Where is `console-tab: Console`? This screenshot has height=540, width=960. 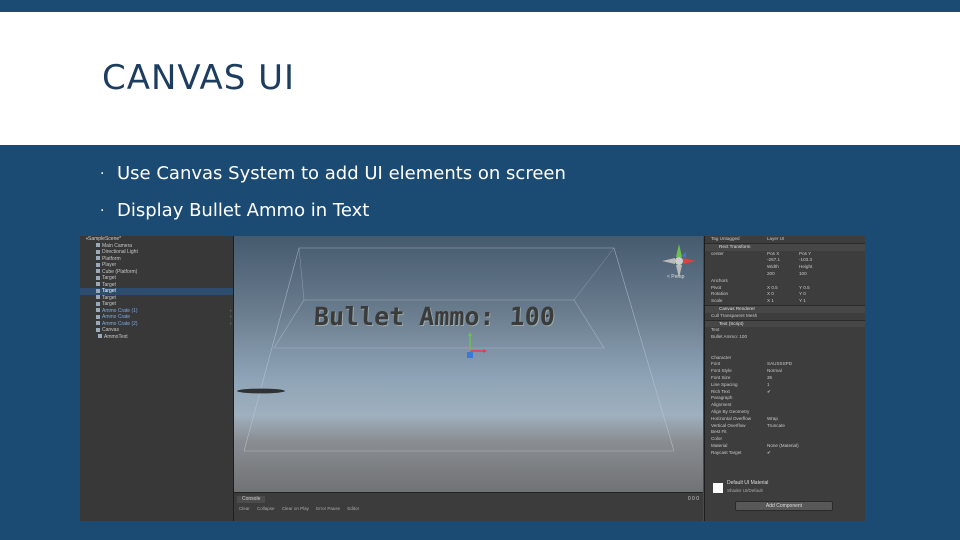 console-tab: Console is located at coordinates (251, 499).